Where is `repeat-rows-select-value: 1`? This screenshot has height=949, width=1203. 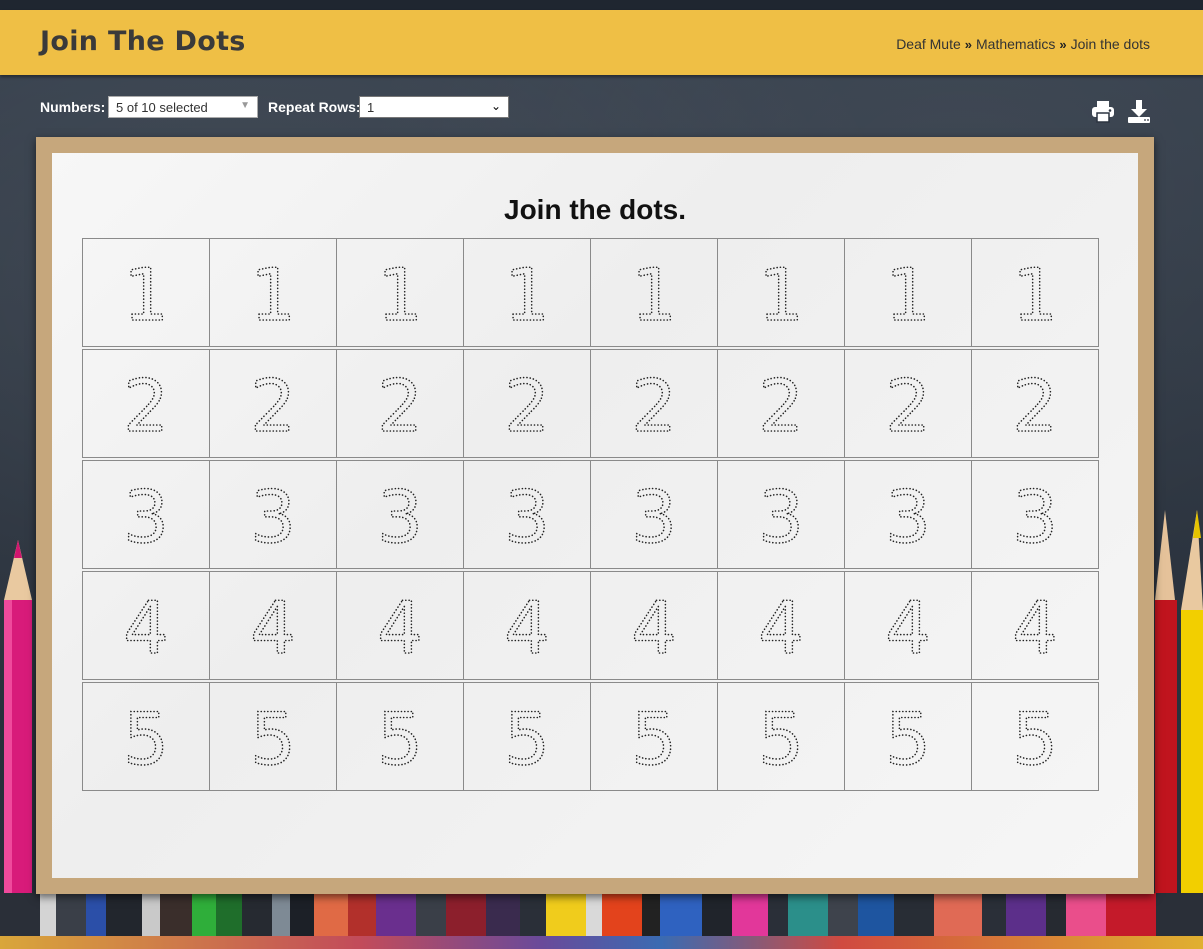 repeat-rows-select-value: 1 is located at coordinates (371, 107).